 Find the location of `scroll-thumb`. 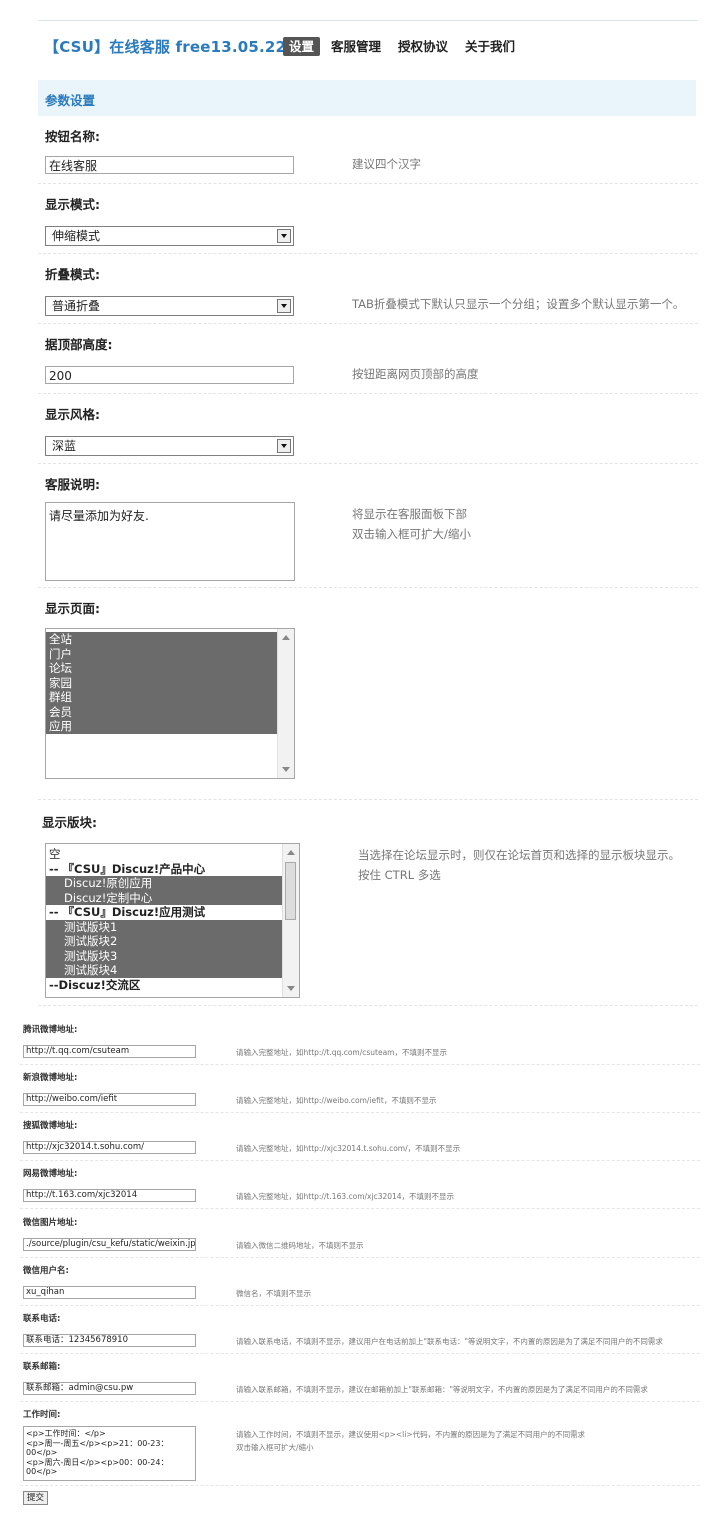

scroll-thumb is located at coordinates (290, 891).